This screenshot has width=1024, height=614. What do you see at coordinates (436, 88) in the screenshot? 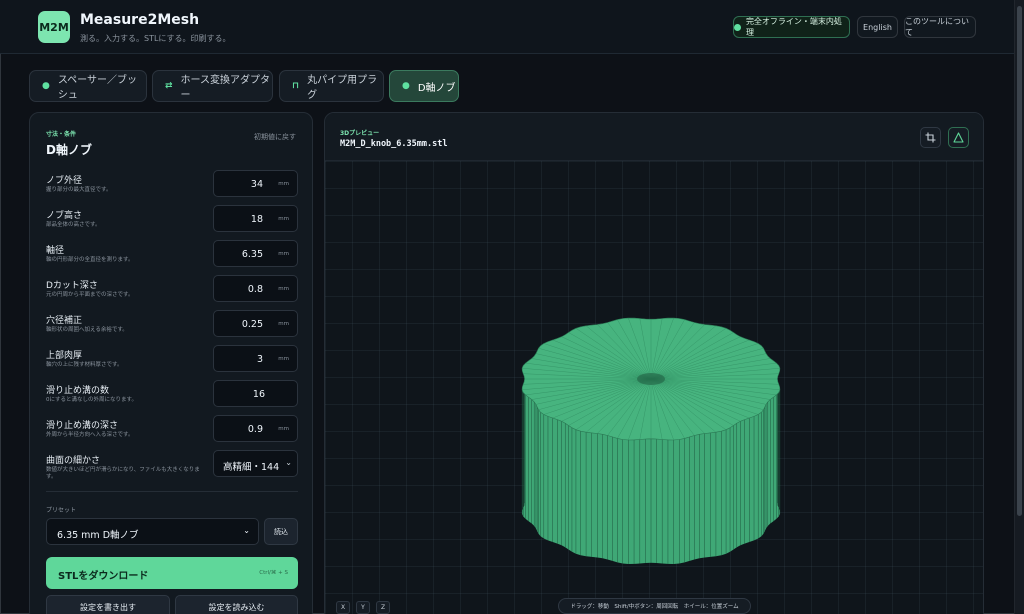
I see `tab-label: D軸ノブ` at bounding box center [436, 88].